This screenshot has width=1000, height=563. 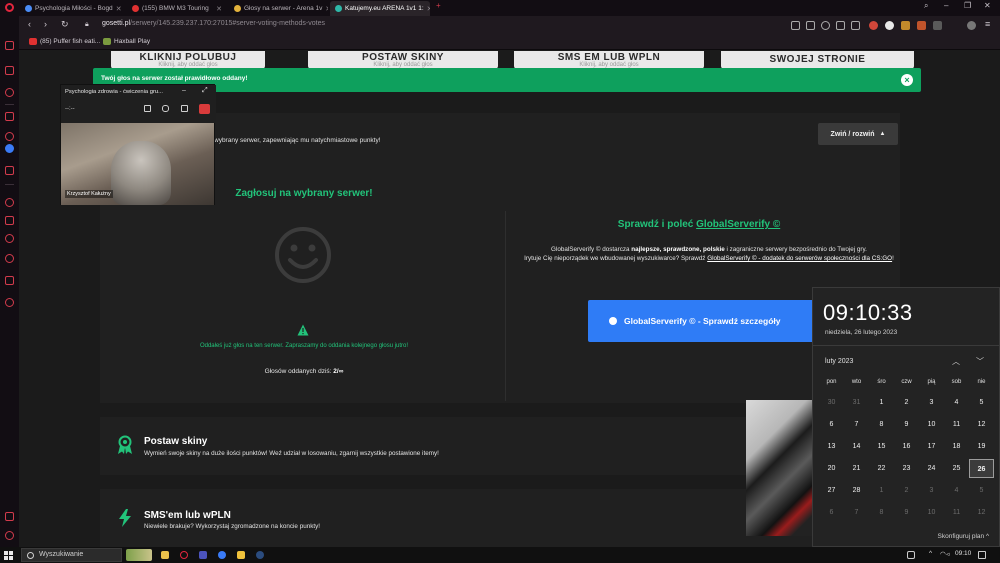 I want to click on windows-start-icon, so click(x=8, y=555).